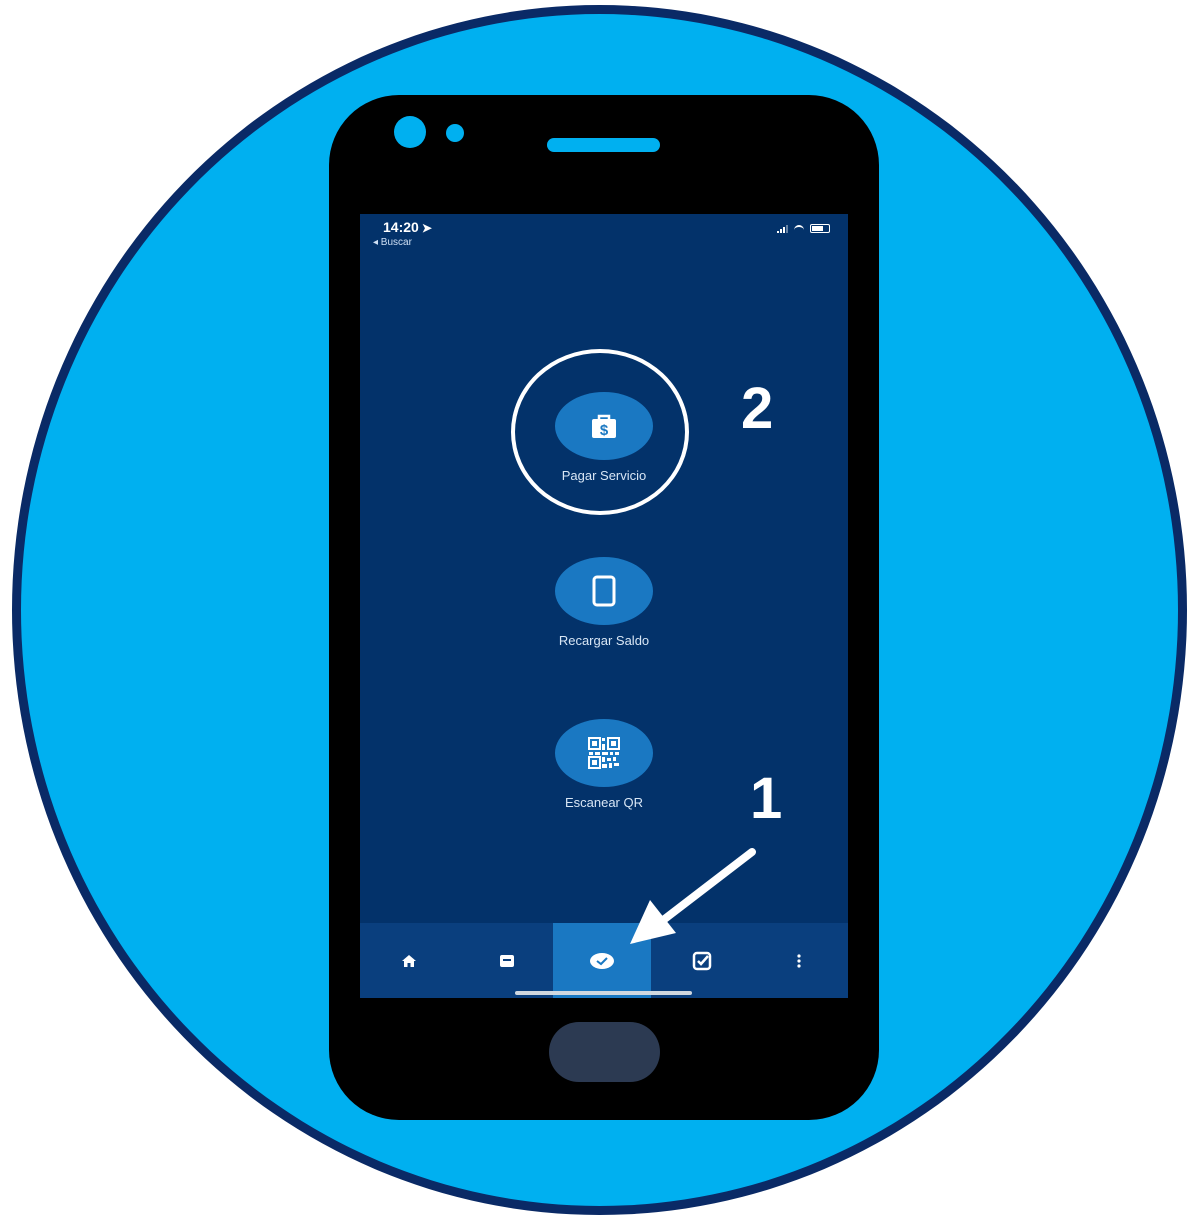  I want to click on tab-cards, so click(507, 960).